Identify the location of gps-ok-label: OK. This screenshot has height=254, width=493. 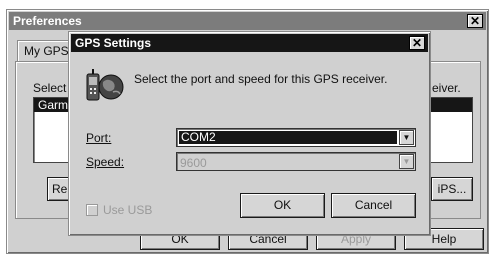
(282, 205).